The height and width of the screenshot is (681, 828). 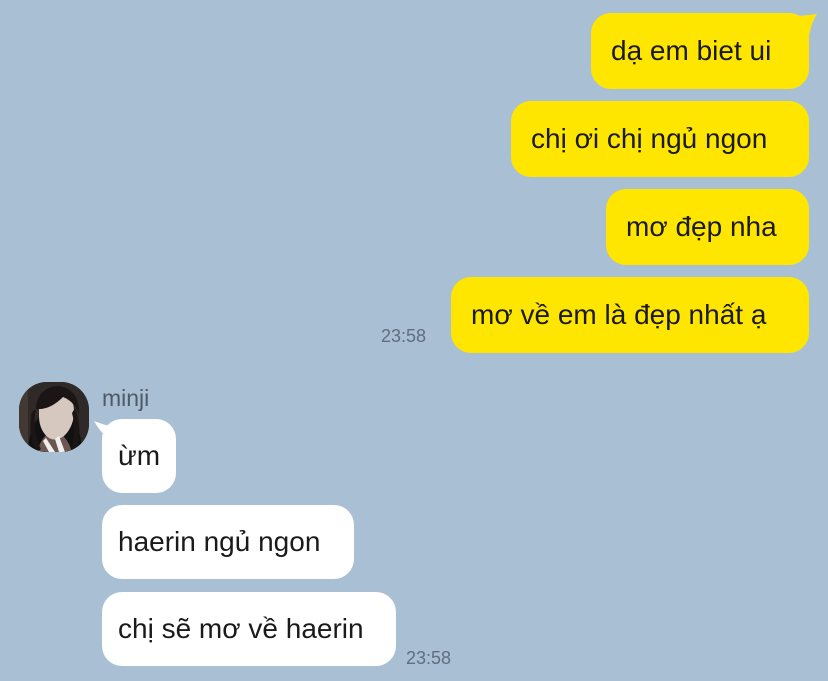 What do you see at coordinates (691, 50) in the screenshot?
I see `message-text: dạ em biet ui` at bounding box center [691, 50].